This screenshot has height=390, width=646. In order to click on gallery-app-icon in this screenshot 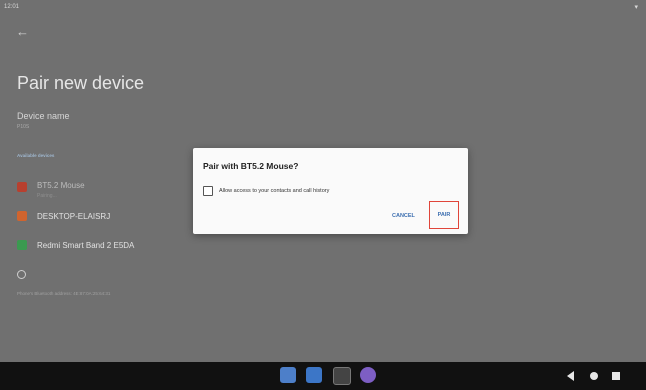, I will do `click(314, 375)`.